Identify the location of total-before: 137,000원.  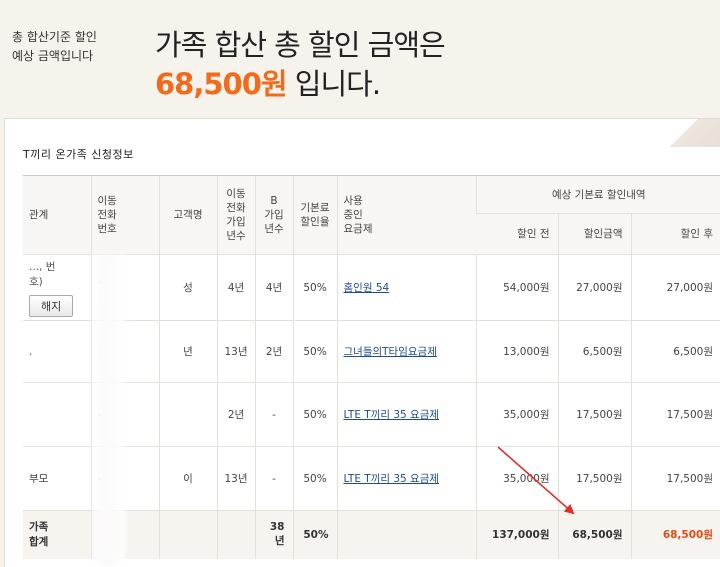
(516, 534).